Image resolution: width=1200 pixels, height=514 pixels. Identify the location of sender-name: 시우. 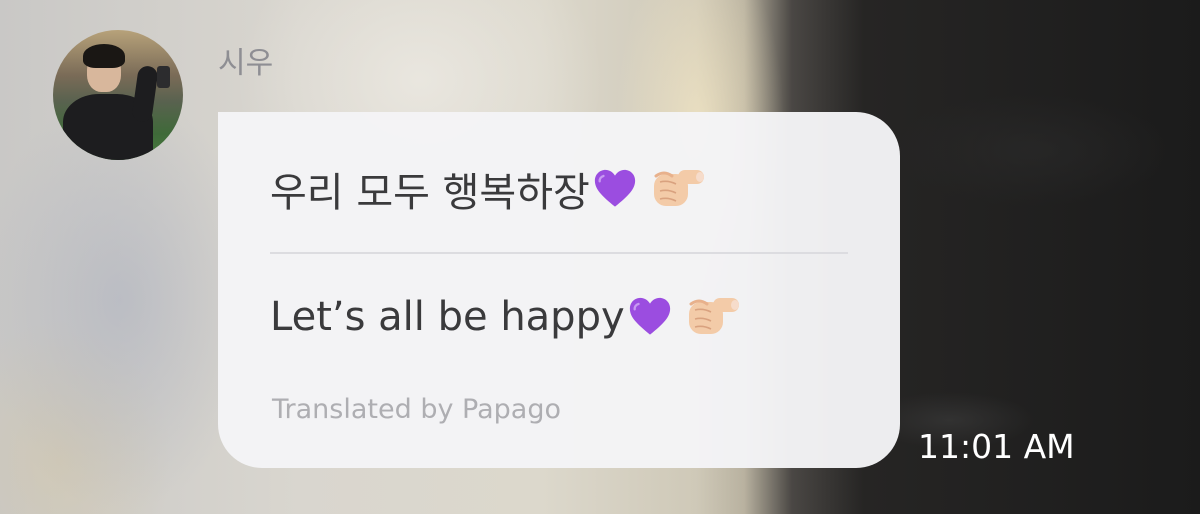
(246, 63).